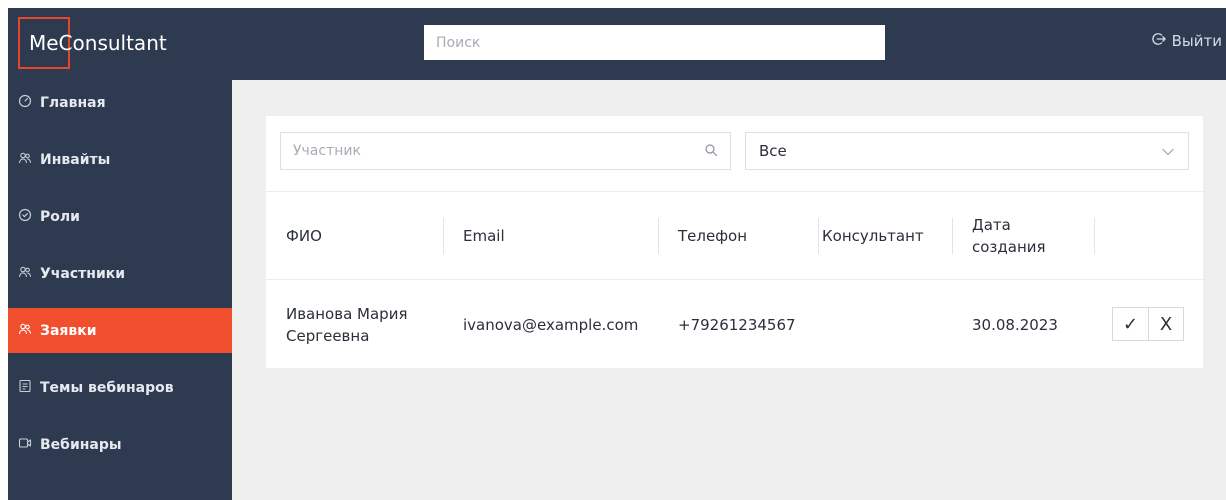 Image resolution: width=1226 pixels, height=500 pixels. What do you see at coordinates (73, 102) in the screenshot?
I see `sidebar-item-label: Главная` at bounding box center [73, 102].